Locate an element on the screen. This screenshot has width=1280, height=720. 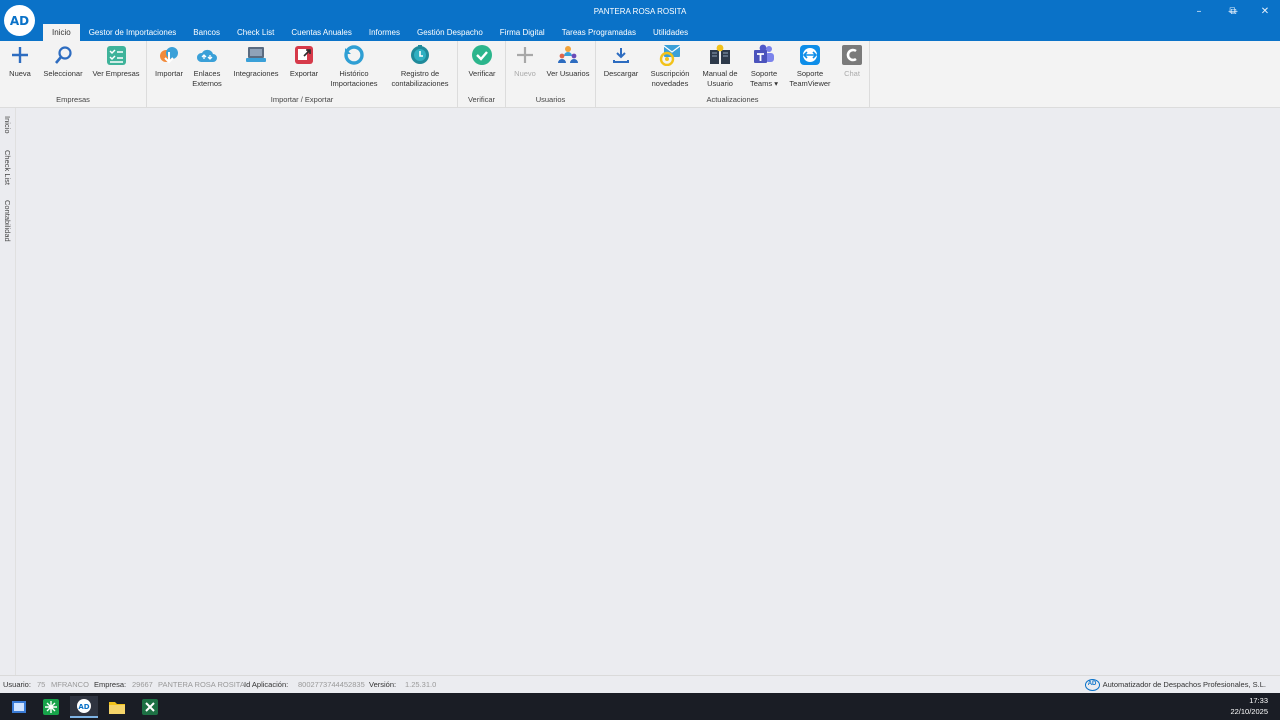
ad-app-icon: AD is located at coordinates (84, 707).